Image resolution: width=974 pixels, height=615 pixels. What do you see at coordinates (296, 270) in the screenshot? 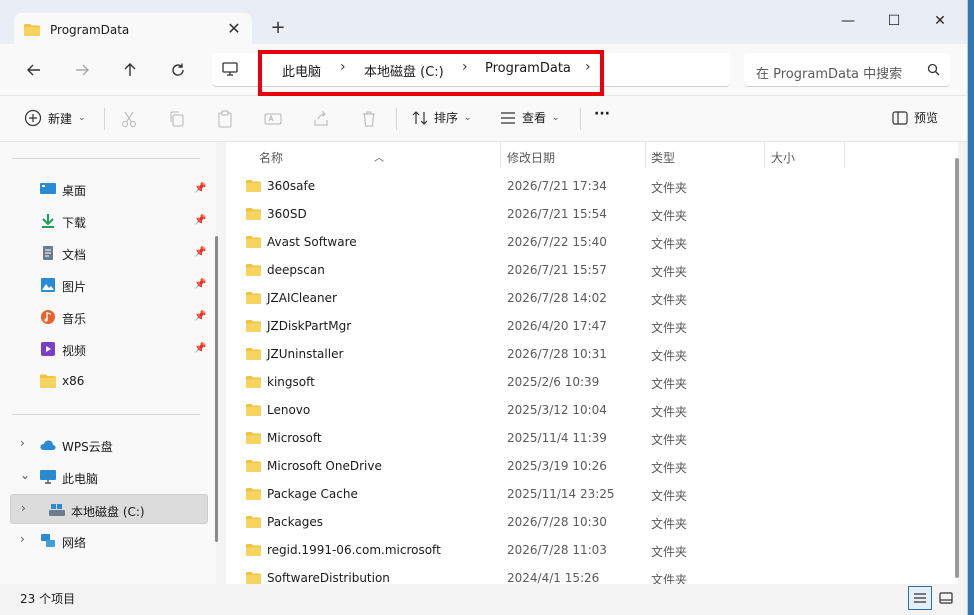
I see `file-name: deepscan` at bounding box center [296, 270].